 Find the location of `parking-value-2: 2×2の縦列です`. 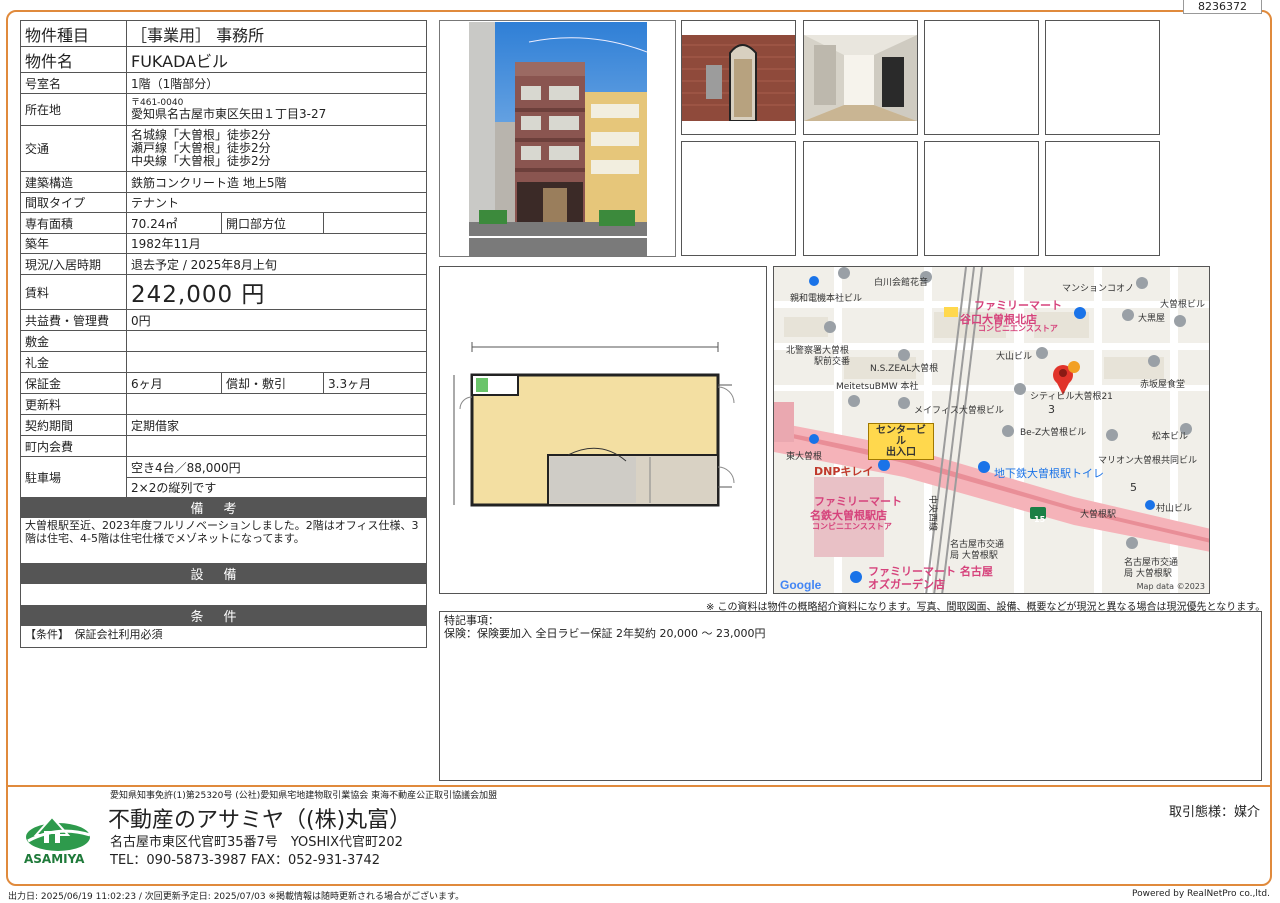

parking-value-2: 2×2の縦列です is located at coordinates (276, 487).